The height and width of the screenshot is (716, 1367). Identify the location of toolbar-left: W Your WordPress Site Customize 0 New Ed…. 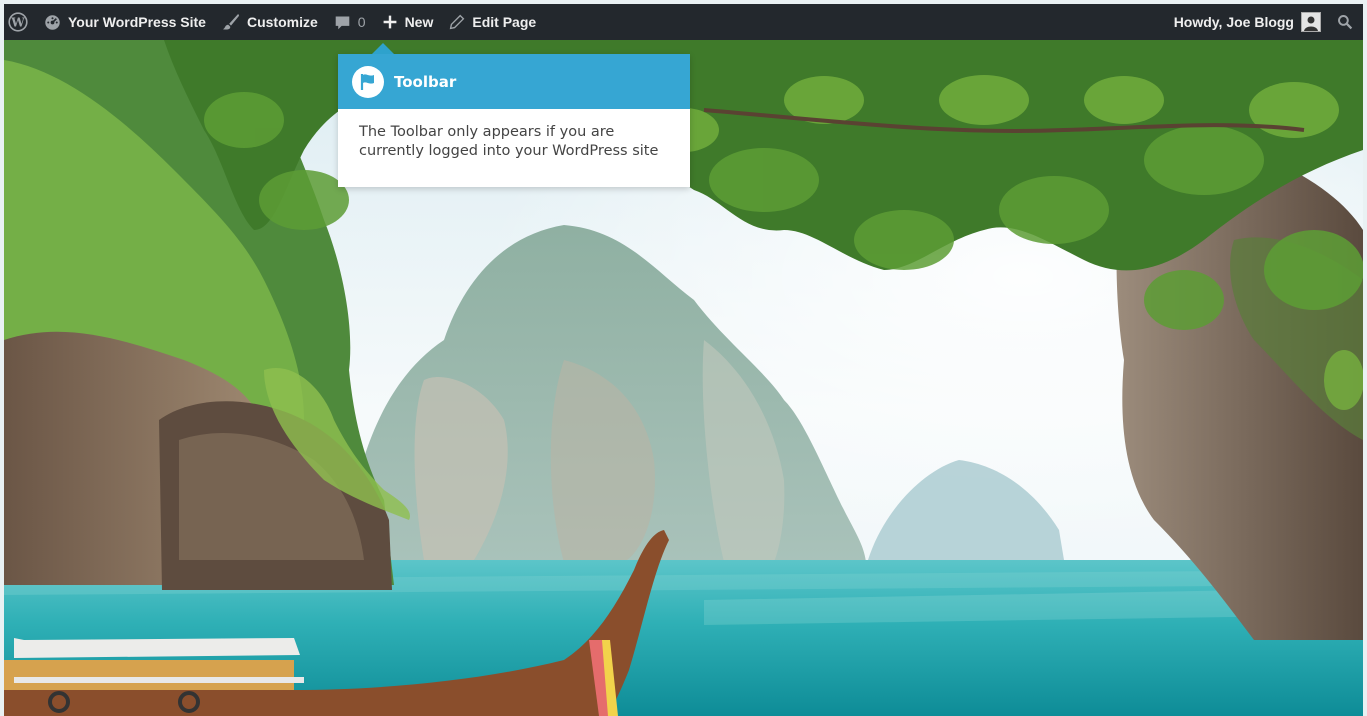
(274, 22).